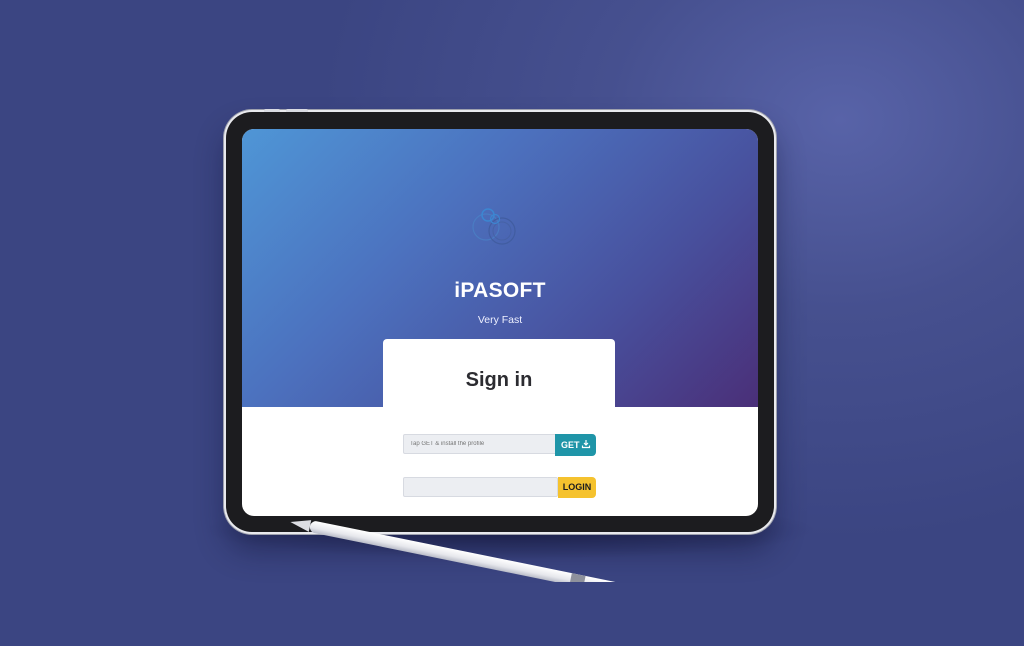  I want to click on signin-title: Sign in, so click(499, 380).